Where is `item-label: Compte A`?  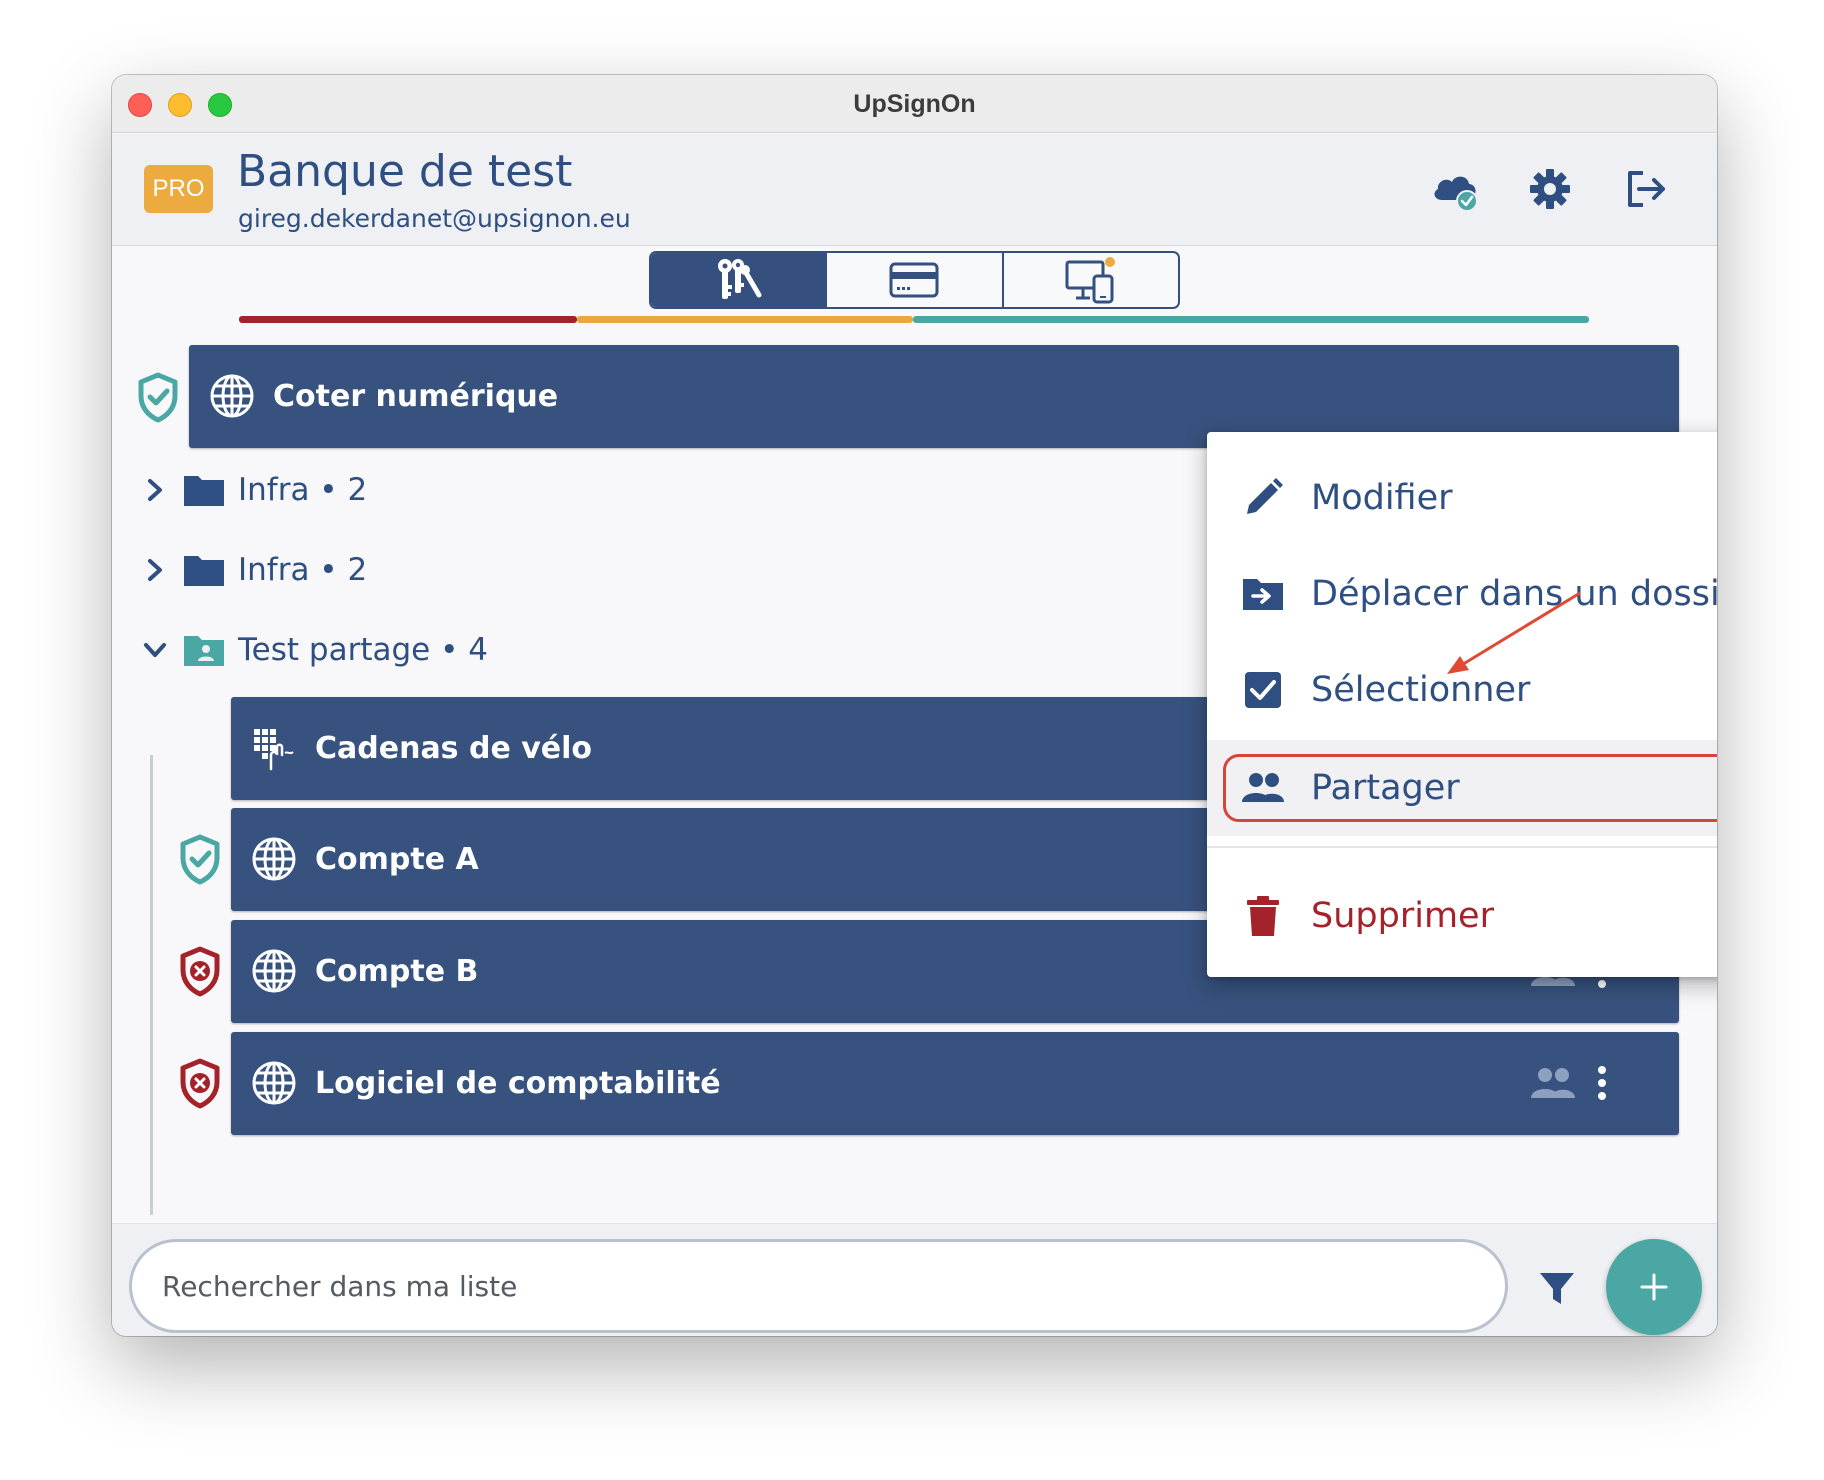 item-label: Compte A is located at coordinates (397, 859).